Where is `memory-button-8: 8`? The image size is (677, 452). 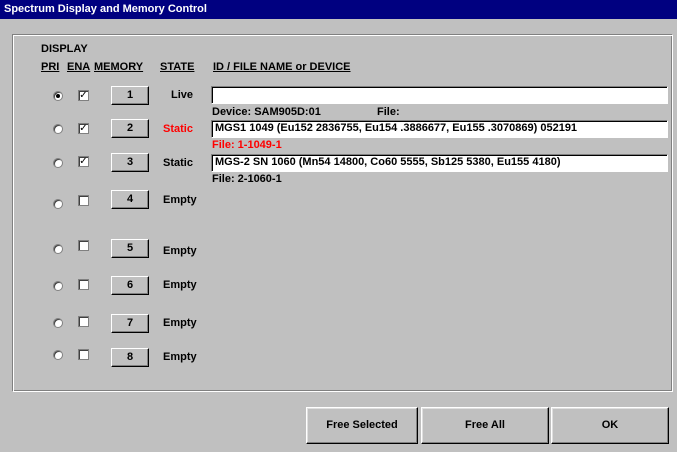
memory-button-8: 8 is located at coordinates (130, 357).